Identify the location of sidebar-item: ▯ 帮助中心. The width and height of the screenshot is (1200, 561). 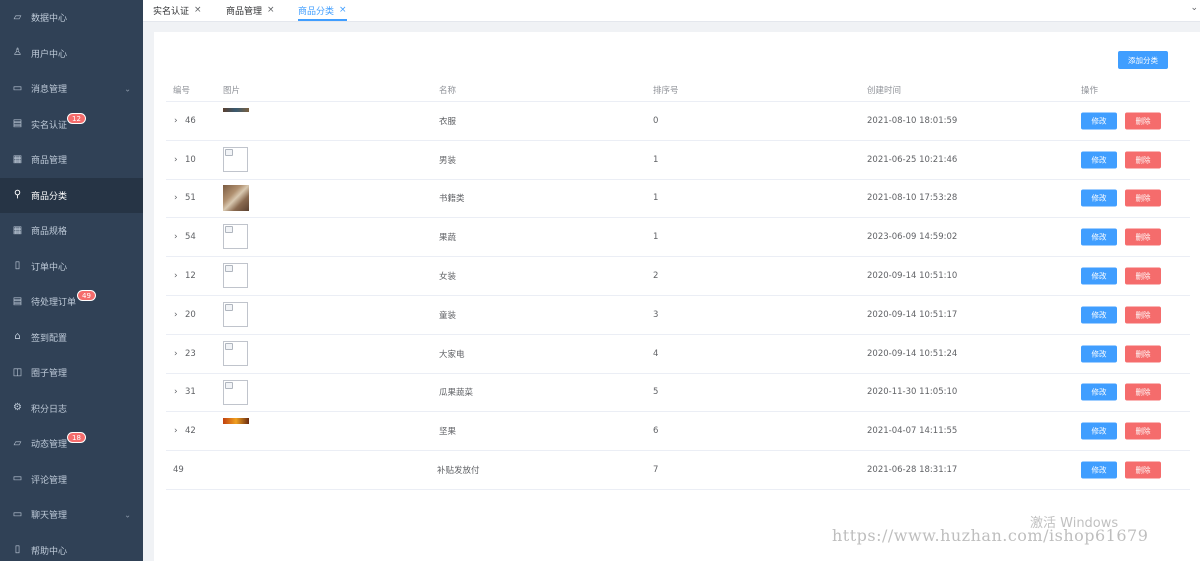
(71, 547).